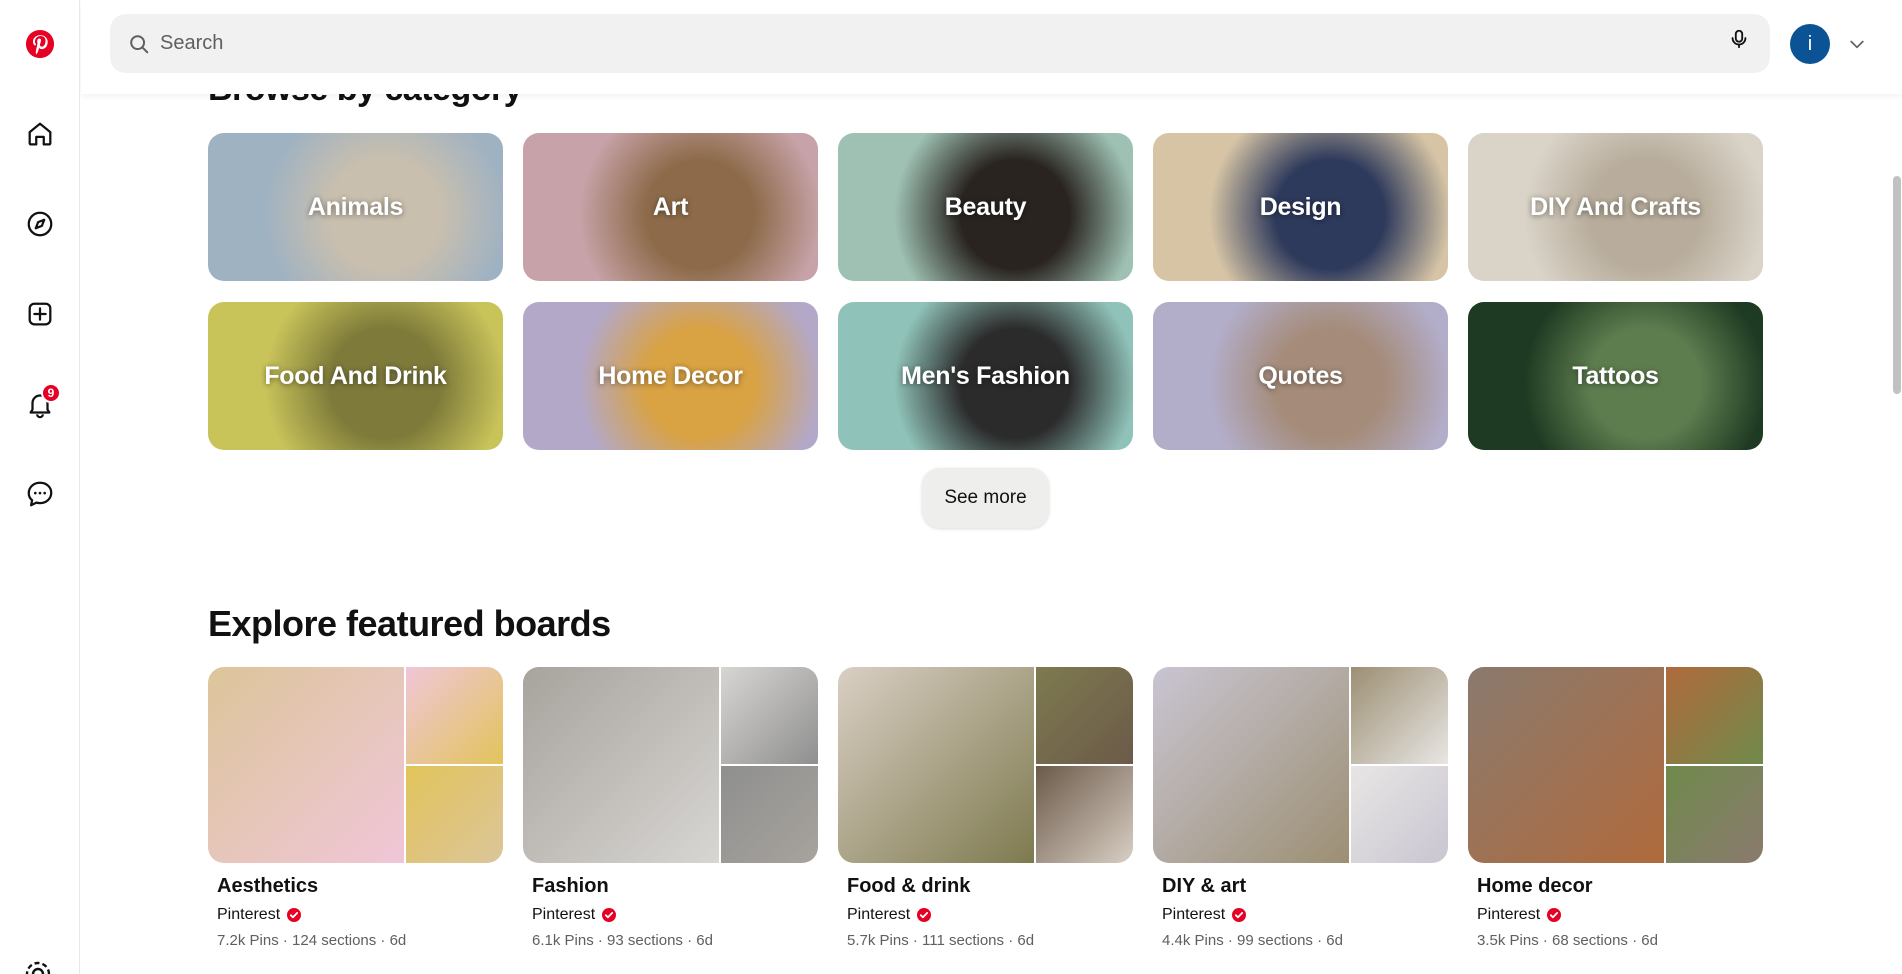 Image resolution: width=1902 pixels, height=974 pixels. What do you see at coordinates (139, 43) in the screenshot?
I see `search-icon` at bounding box center [139, 43].